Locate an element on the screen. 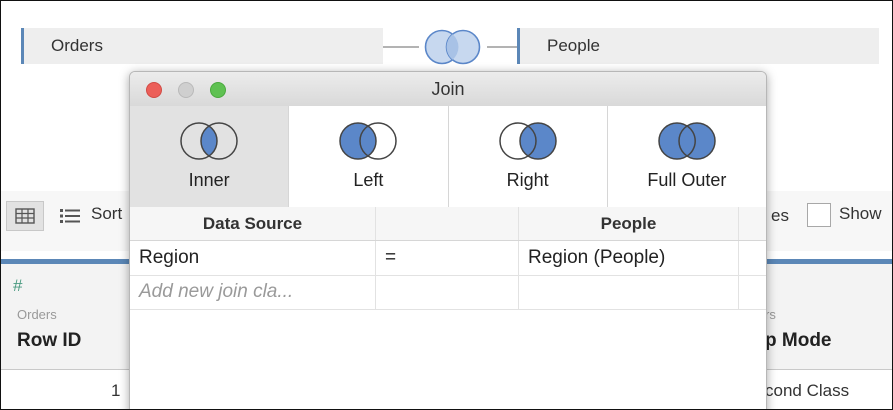  clause-header-row: Data Source People is located at coordinates (448, 224).